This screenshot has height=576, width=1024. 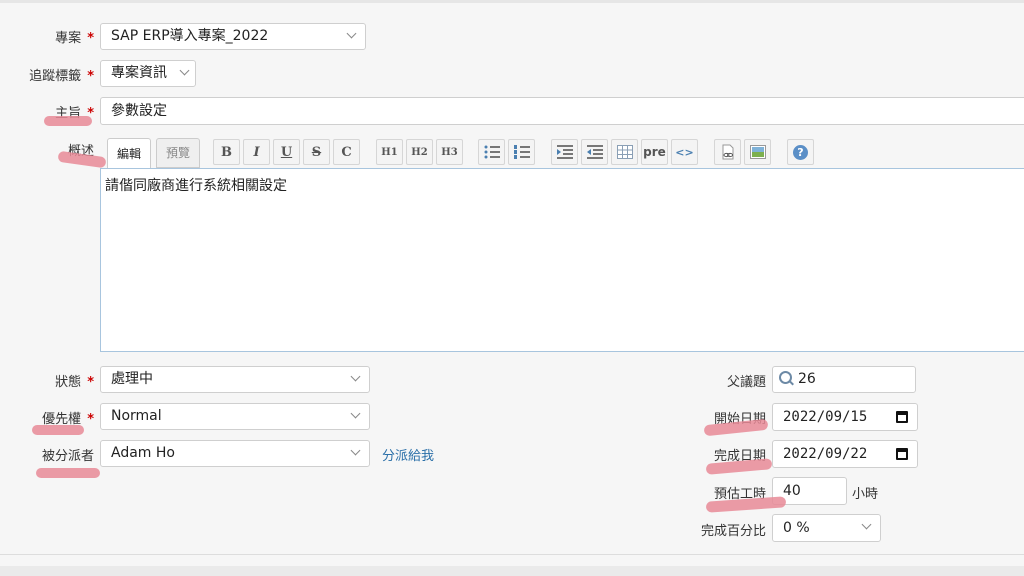 I want to click on help-icon: ?, so click(x=800, y=152).